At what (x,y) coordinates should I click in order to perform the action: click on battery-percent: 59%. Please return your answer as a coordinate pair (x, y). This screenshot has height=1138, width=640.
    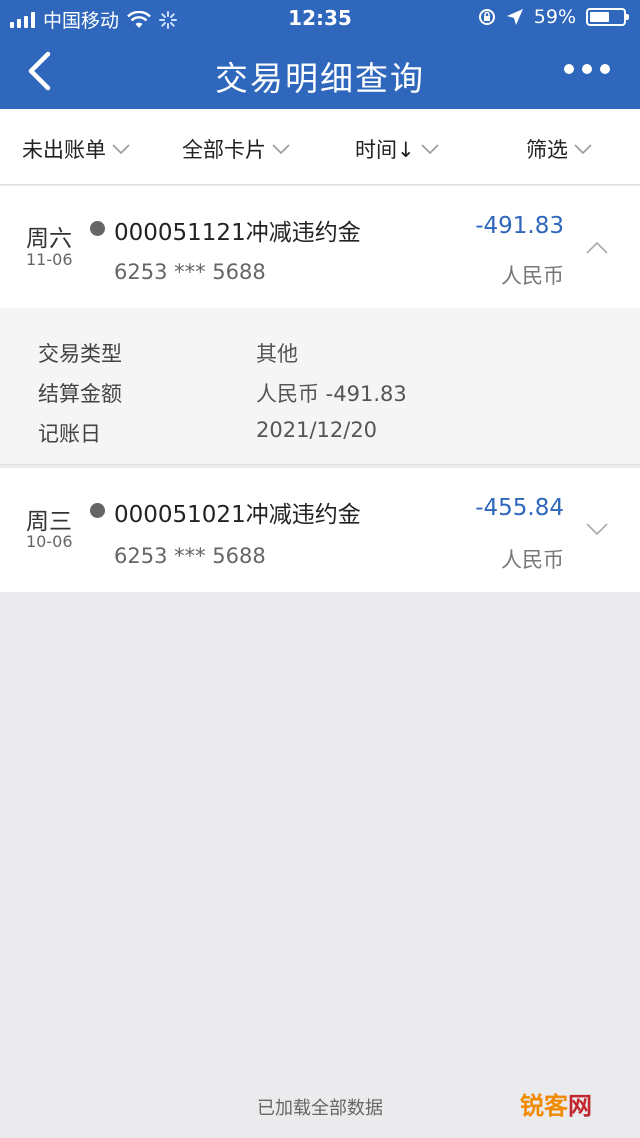
    Looking at the image, I should click on (554, 17).